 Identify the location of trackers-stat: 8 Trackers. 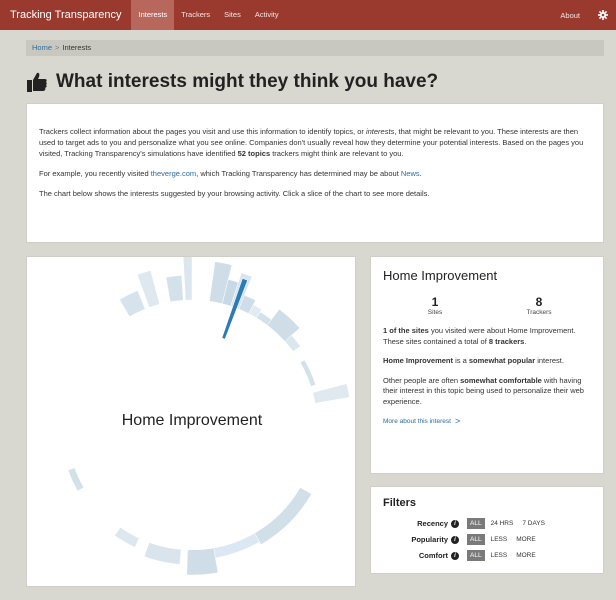
(539, 305).